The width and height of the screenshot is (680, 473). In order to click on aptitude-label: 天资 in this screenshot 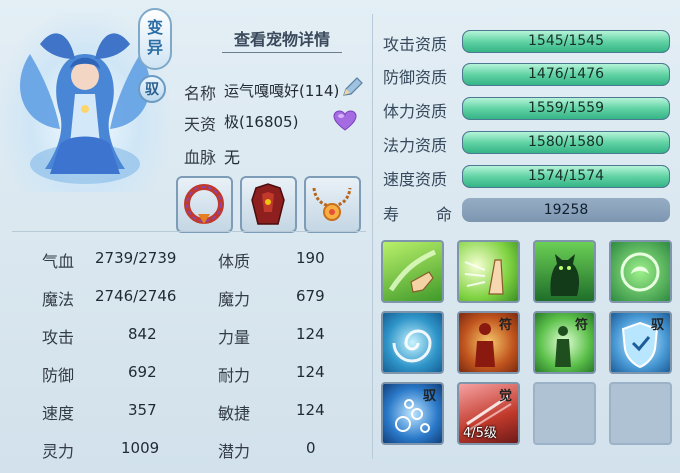, I will do `click(200, 124)`.